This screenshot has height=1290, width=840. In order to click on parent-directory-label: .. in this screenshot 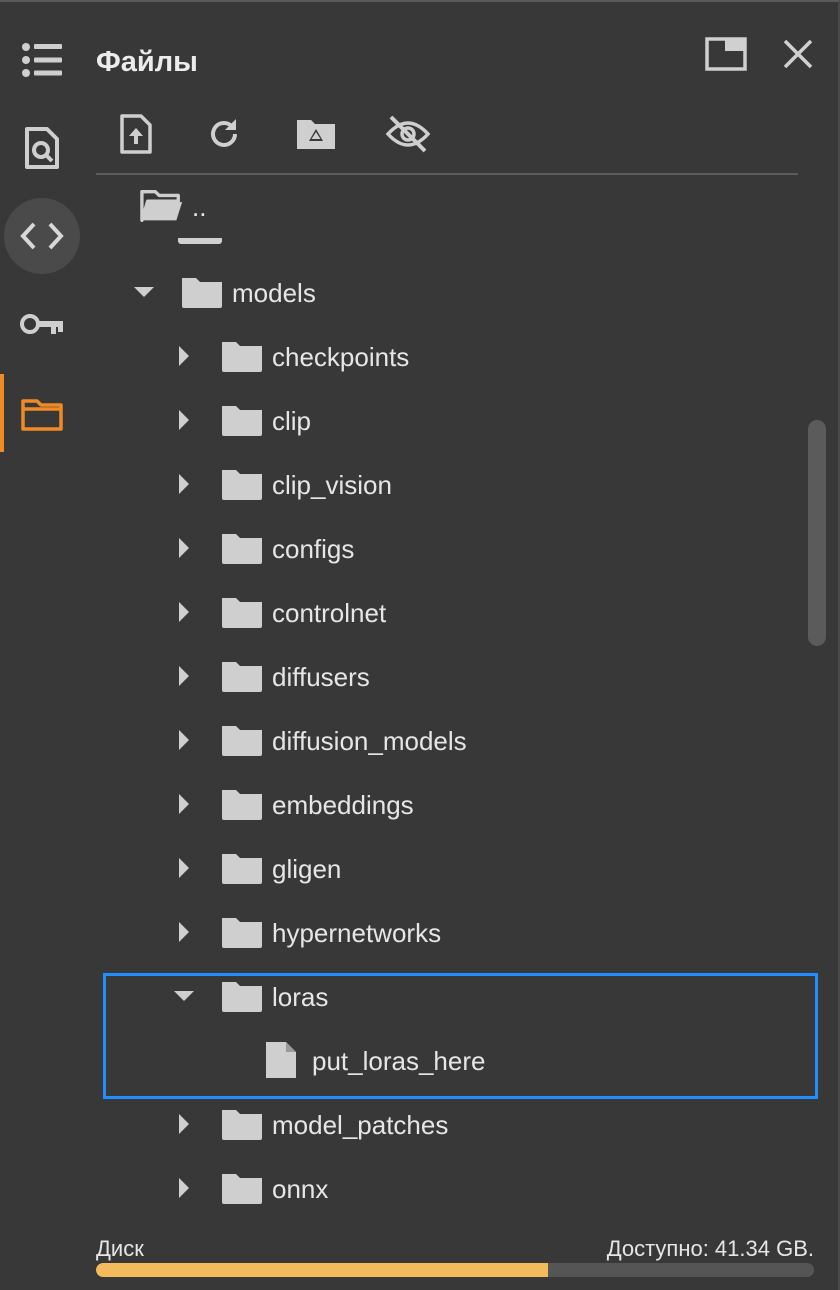, I will do `click(199, 207)`.